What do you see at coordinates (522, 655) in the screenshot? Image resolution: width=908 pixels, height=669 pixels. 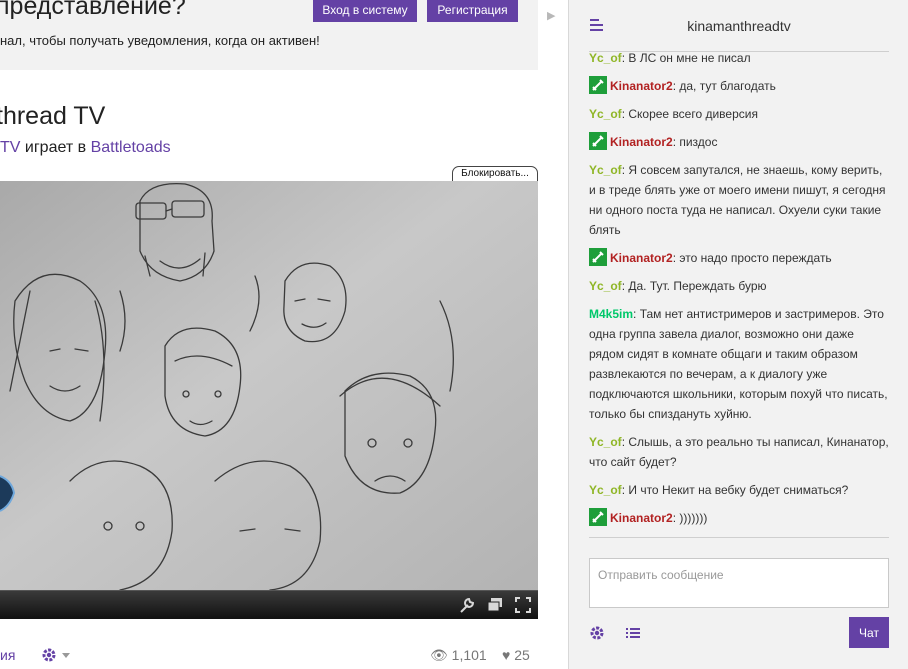 I see `likes-value: 25` at bounding box center [522, 655].